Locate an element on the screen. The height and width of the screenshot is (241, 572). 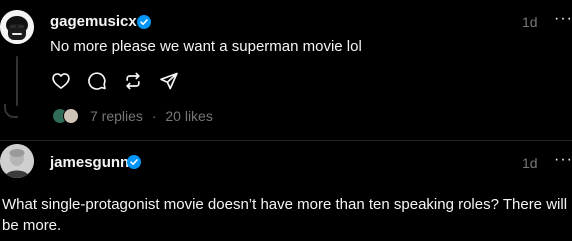
avatar-jamesgunn is located at coordinates (17, 161).